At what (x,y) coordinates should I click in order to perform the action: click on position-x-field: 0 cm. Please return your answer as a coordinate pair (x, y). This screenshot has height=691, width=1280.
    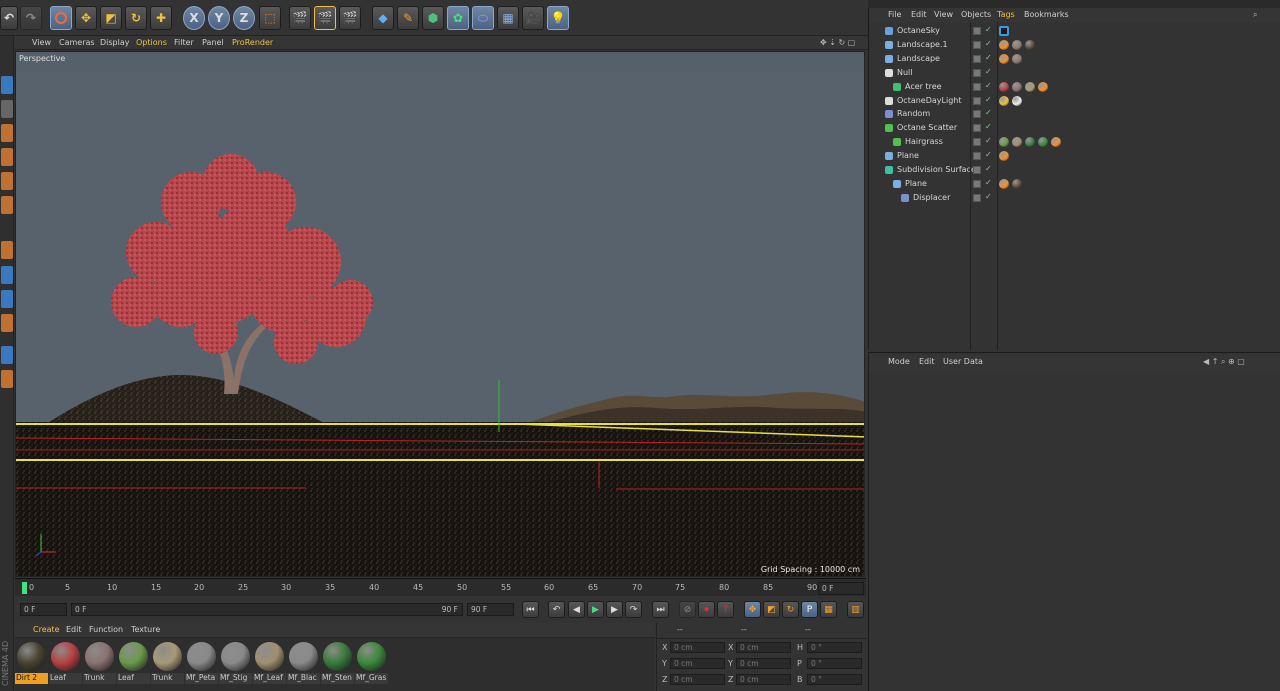
    Looking at the image, I should click on (697, 647).